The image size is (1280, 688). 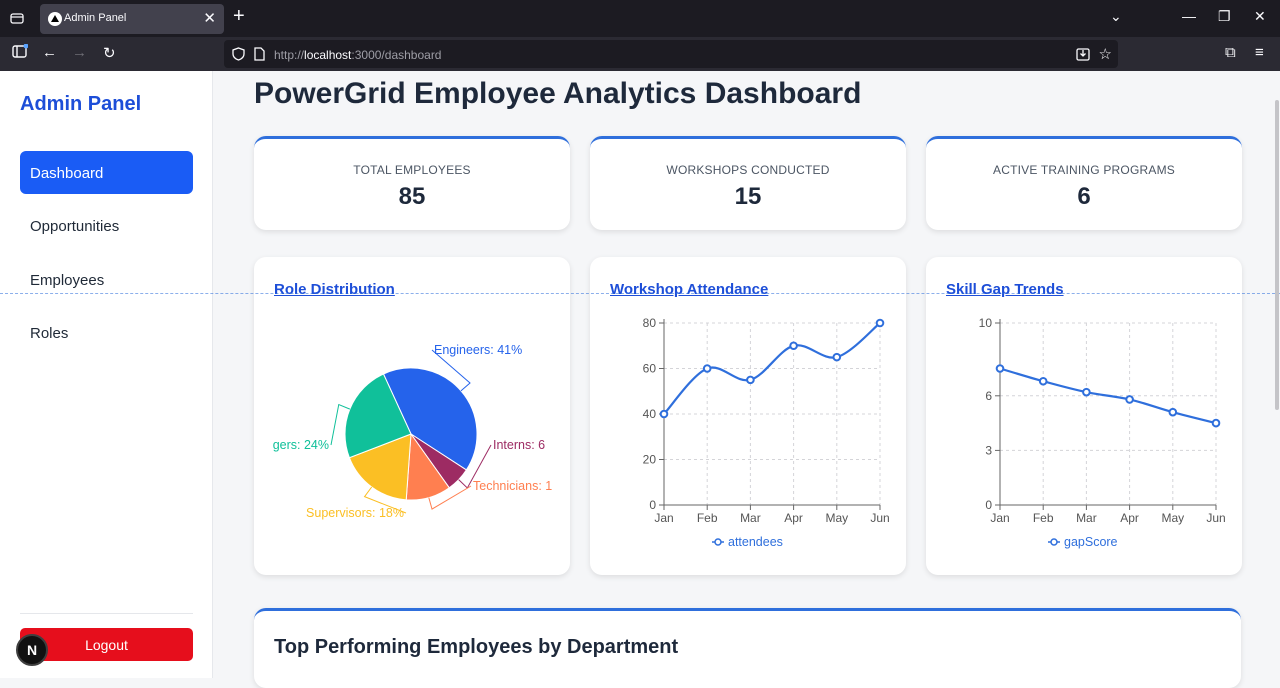 I want to click on stat-label: TOTAL EMPLOYEES, so click(x=412, y=170).